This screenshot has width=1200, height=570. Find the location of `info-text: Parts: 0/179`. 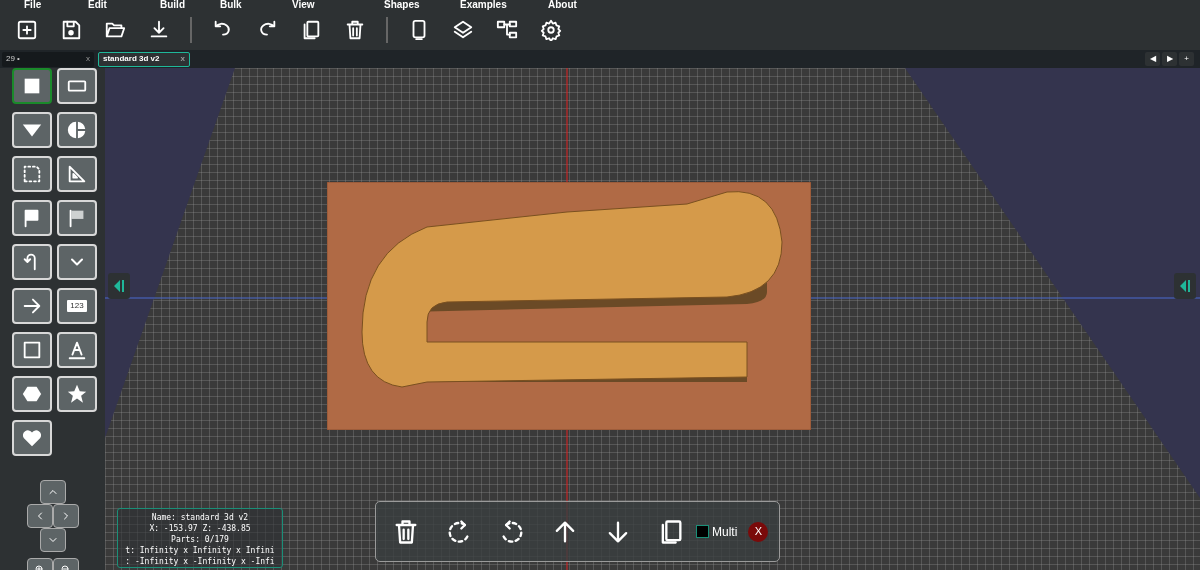

info-text: Parts: 0/179 is located at coordinates (200, 539).